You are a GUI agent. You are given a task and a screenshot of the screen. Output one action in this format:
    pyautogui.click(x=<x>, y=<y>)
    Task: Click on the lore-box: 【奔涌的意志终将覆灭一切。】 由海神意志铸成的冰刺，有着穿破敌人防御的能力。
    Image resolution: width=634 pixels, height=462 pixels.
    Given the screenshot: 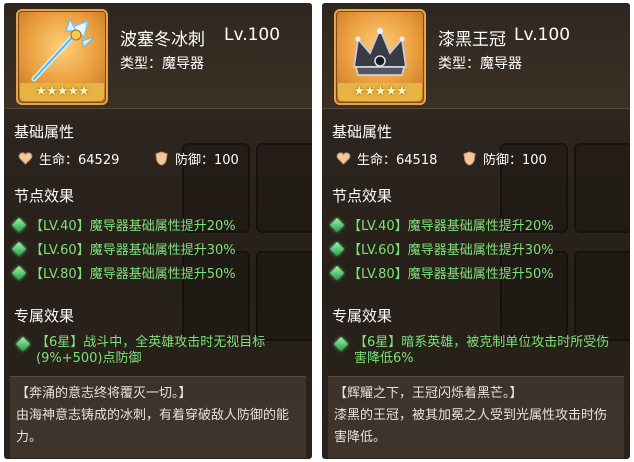 What is the action you would take?
    pyautogui.click(x=158, y=417)
    